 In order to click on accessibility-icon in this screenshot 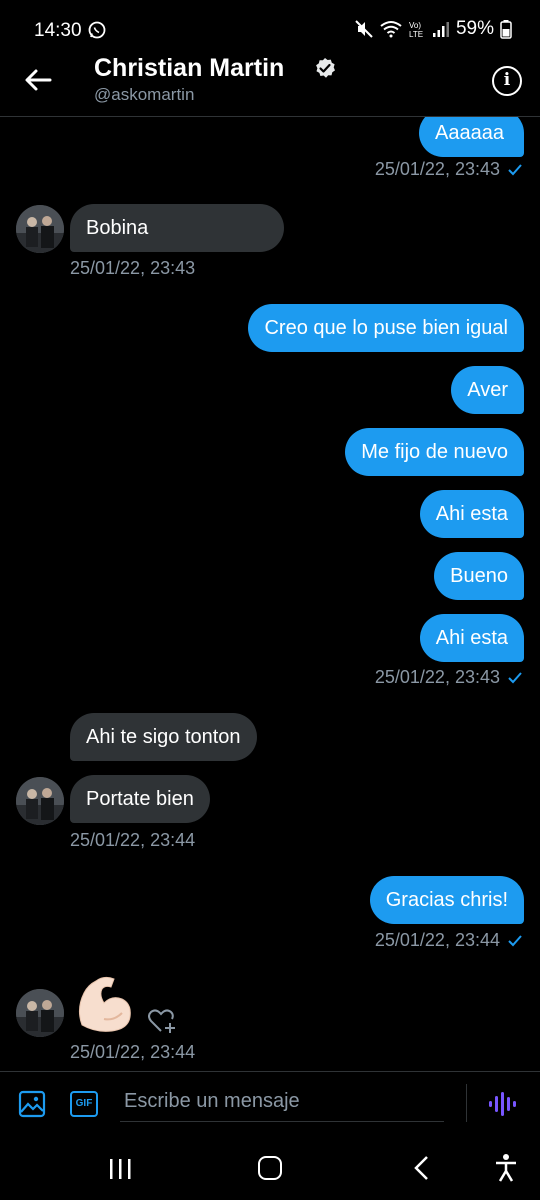, I will do `click(506, 1168)`.